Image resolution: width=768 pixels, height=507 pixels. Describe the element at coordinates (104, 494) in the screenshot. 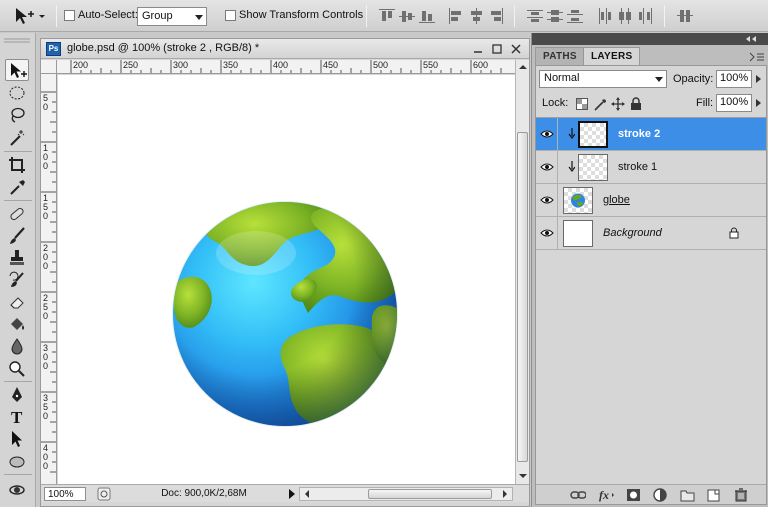

I see `status-camera-icon` at that location.